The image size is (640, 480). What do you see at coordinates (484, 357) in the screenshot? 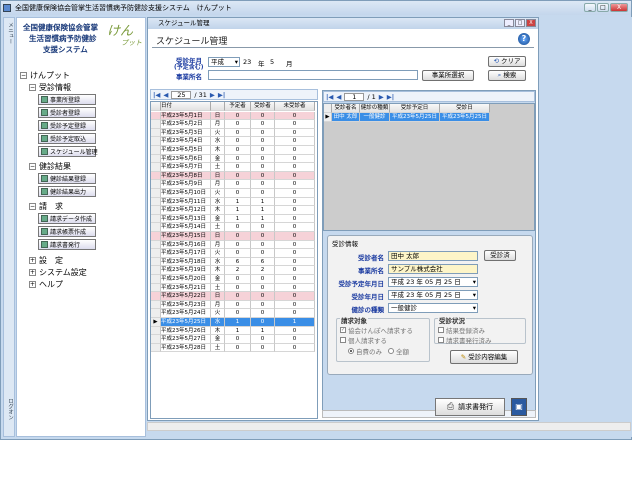
I see `edit-exam-button: ✎ 受診内容編集` at bounding box center [484, 357].